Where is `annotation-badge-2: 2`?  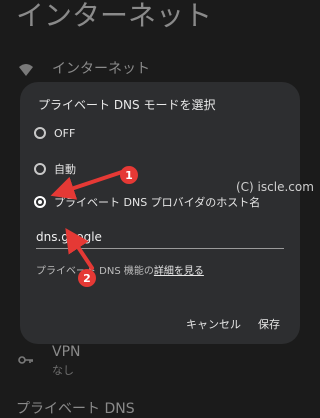 annotation-badge-2: 2 is located at coordinates (87, 278).